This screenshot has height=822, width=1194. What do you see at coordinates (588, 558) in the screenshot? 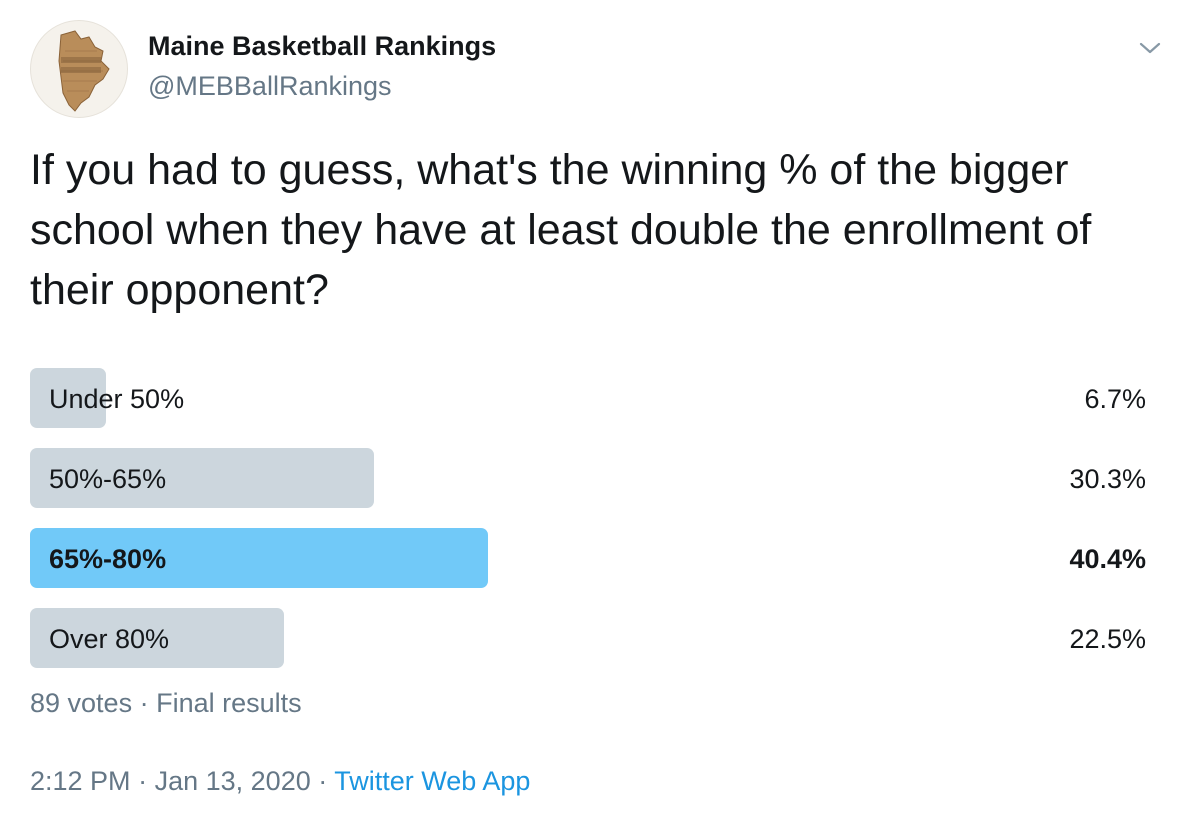
I see `poll-option-winner: 65%-80% 40.4%` at bounding box center [588, 558].